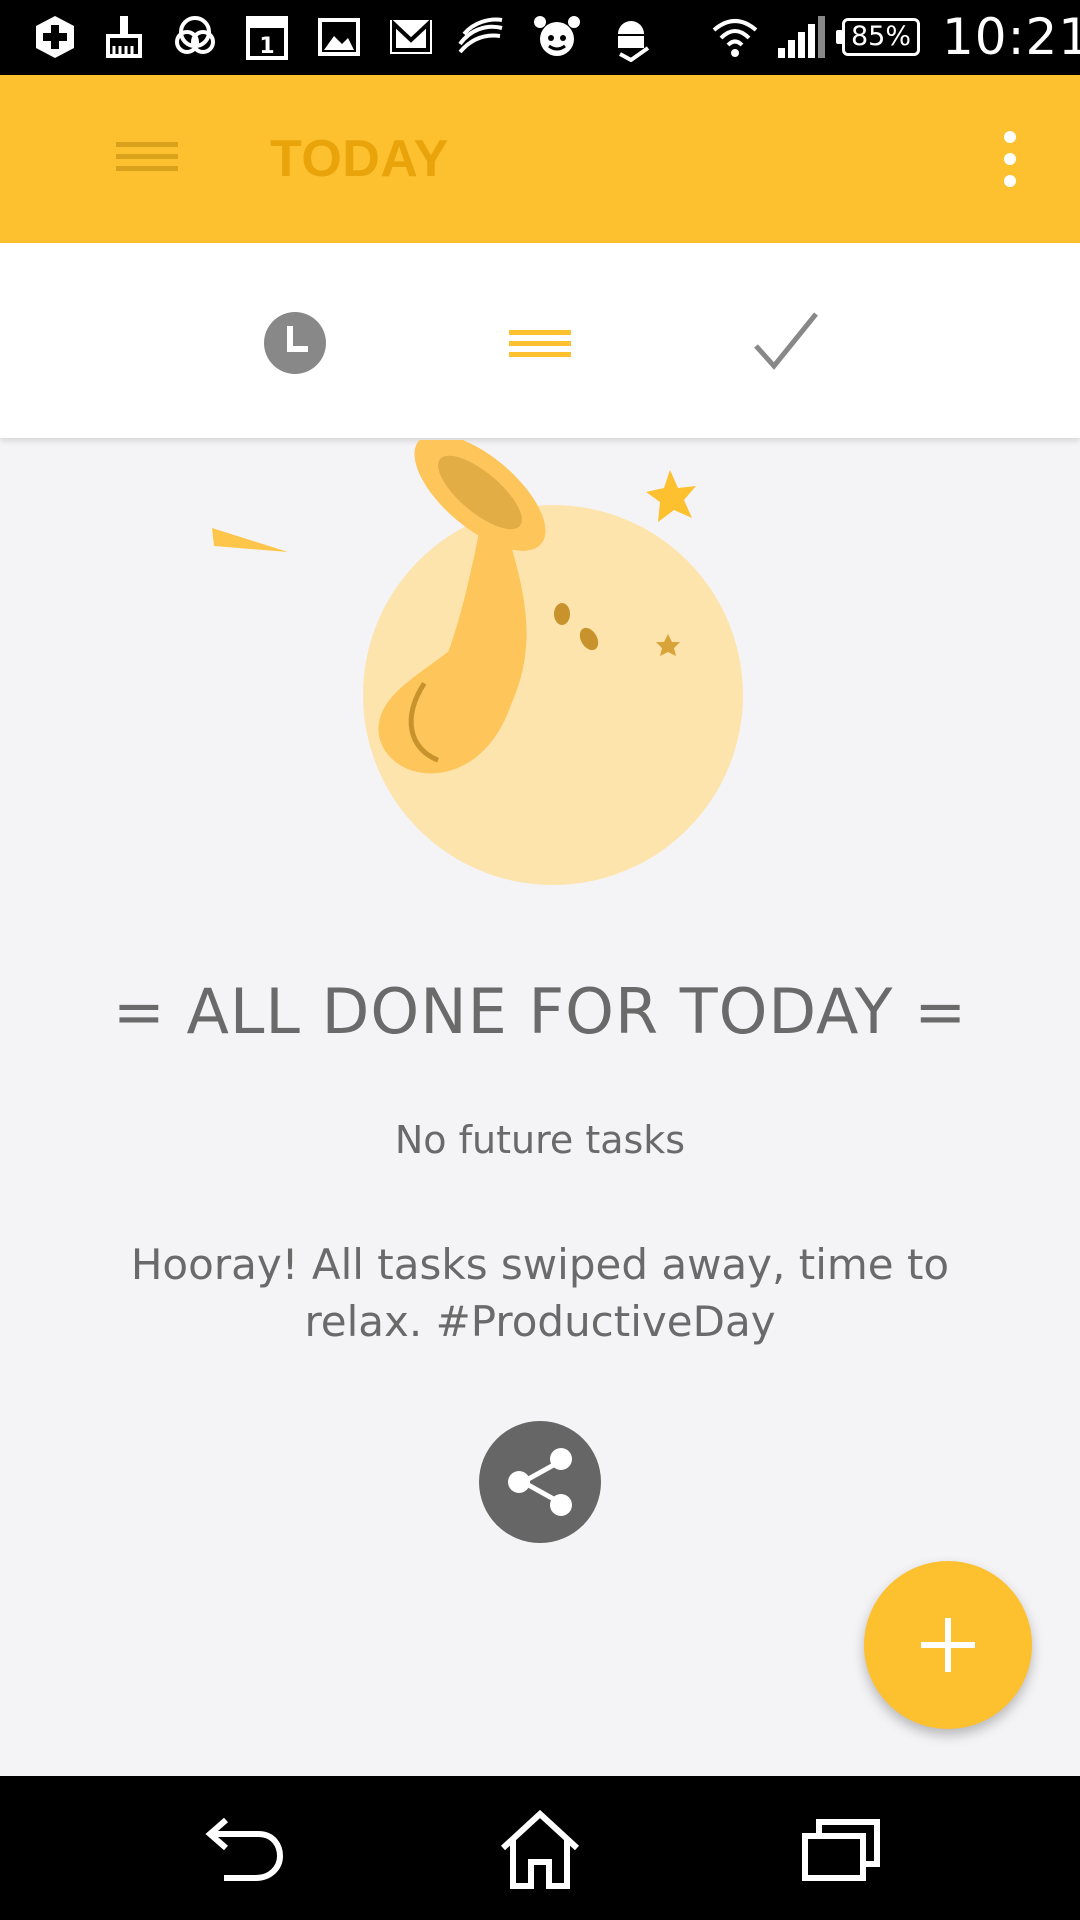 The image size is (1080, 1920). I want to click on recents-icon, so click(840, 1851).